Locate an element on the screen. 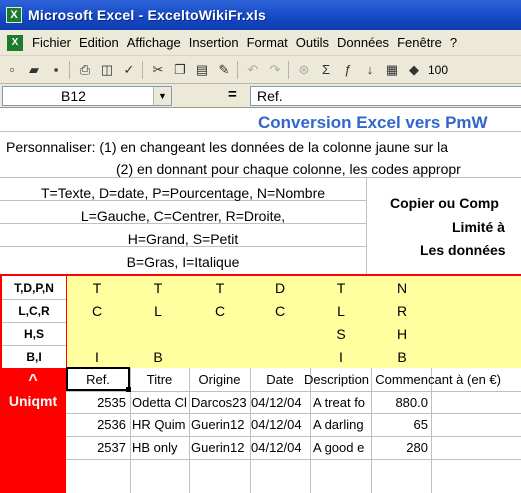  new-document-icon: ▫ is located at coordinates (12, 70).